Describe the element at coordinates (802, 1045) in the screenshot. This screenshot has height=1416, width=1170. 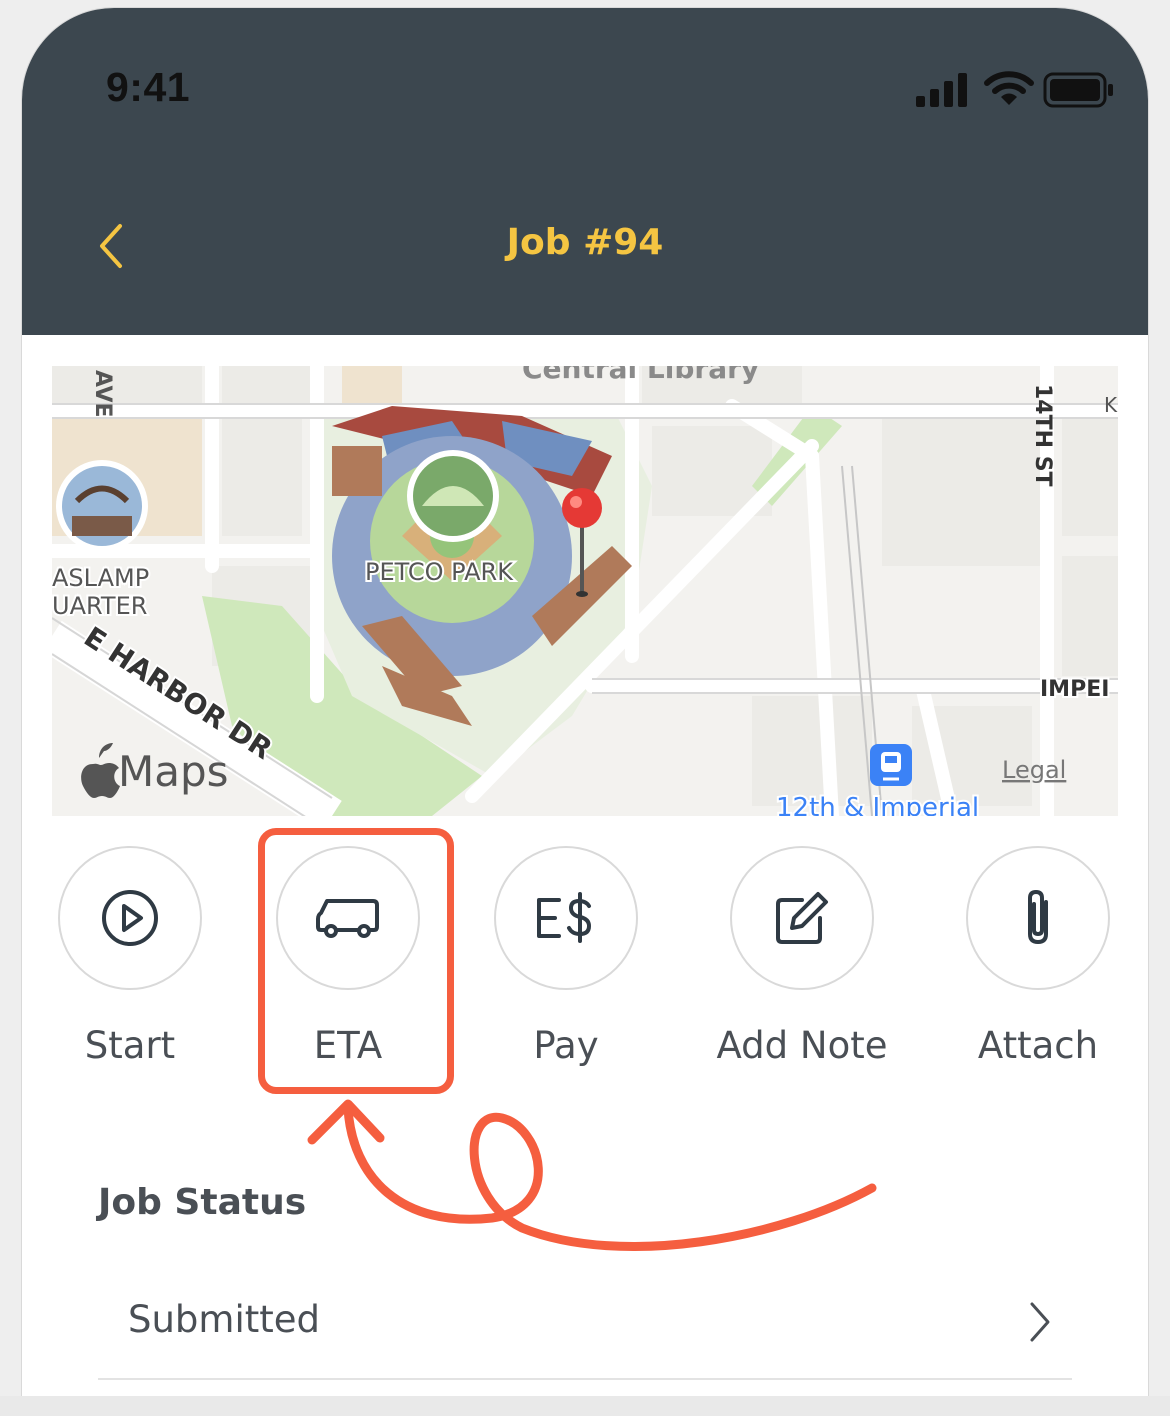
I see `add-note-label: Add Note` at that location.